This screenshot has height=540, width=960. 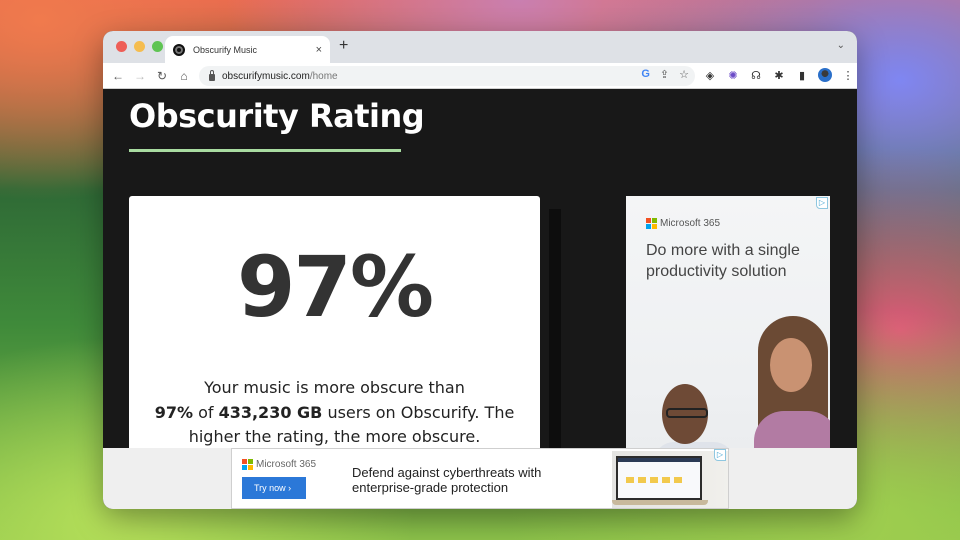 What do you see at coordinates (266, 76) in the screenshot?
I see `url-host: obscurifymusic.com` at bounding box center [266, 76].